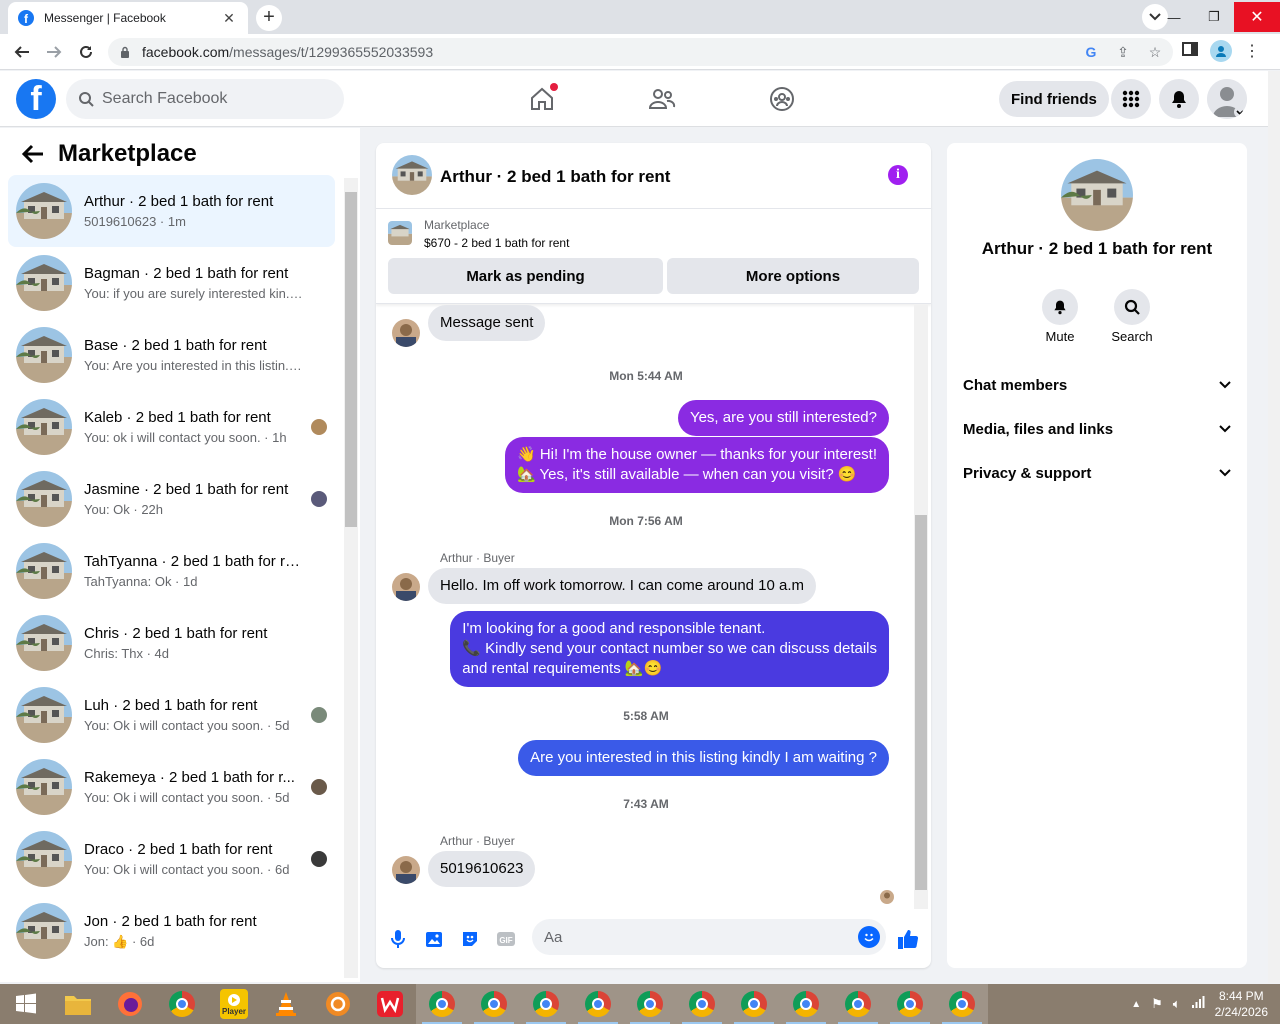 Image resolution: width=1280 pixels, height=1024 pixels. I want to click on close-tab-icon: ✕, so click(229, 18).